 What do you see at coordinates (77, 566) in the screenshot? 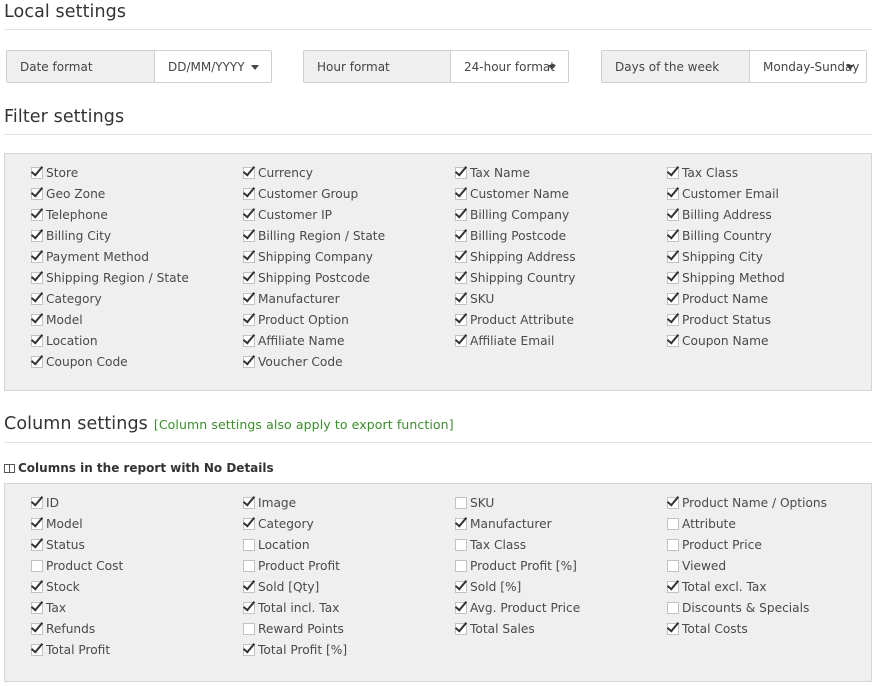
I see `column-option: Product Cost` at bounding box center [77, 566].